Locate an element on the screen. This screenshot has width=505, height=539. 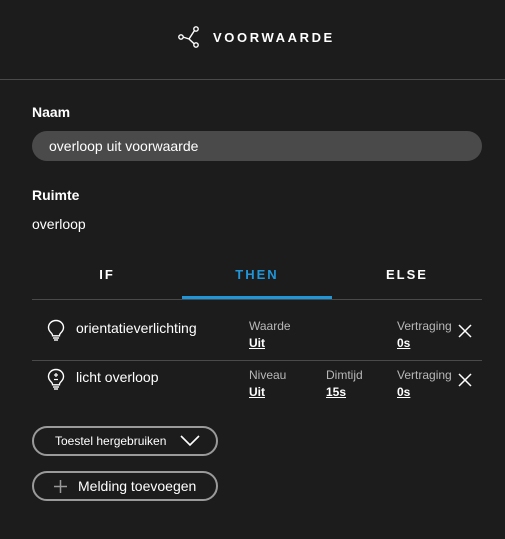
dimmable-lightbulb-icon is located at coordinates (56, 379).